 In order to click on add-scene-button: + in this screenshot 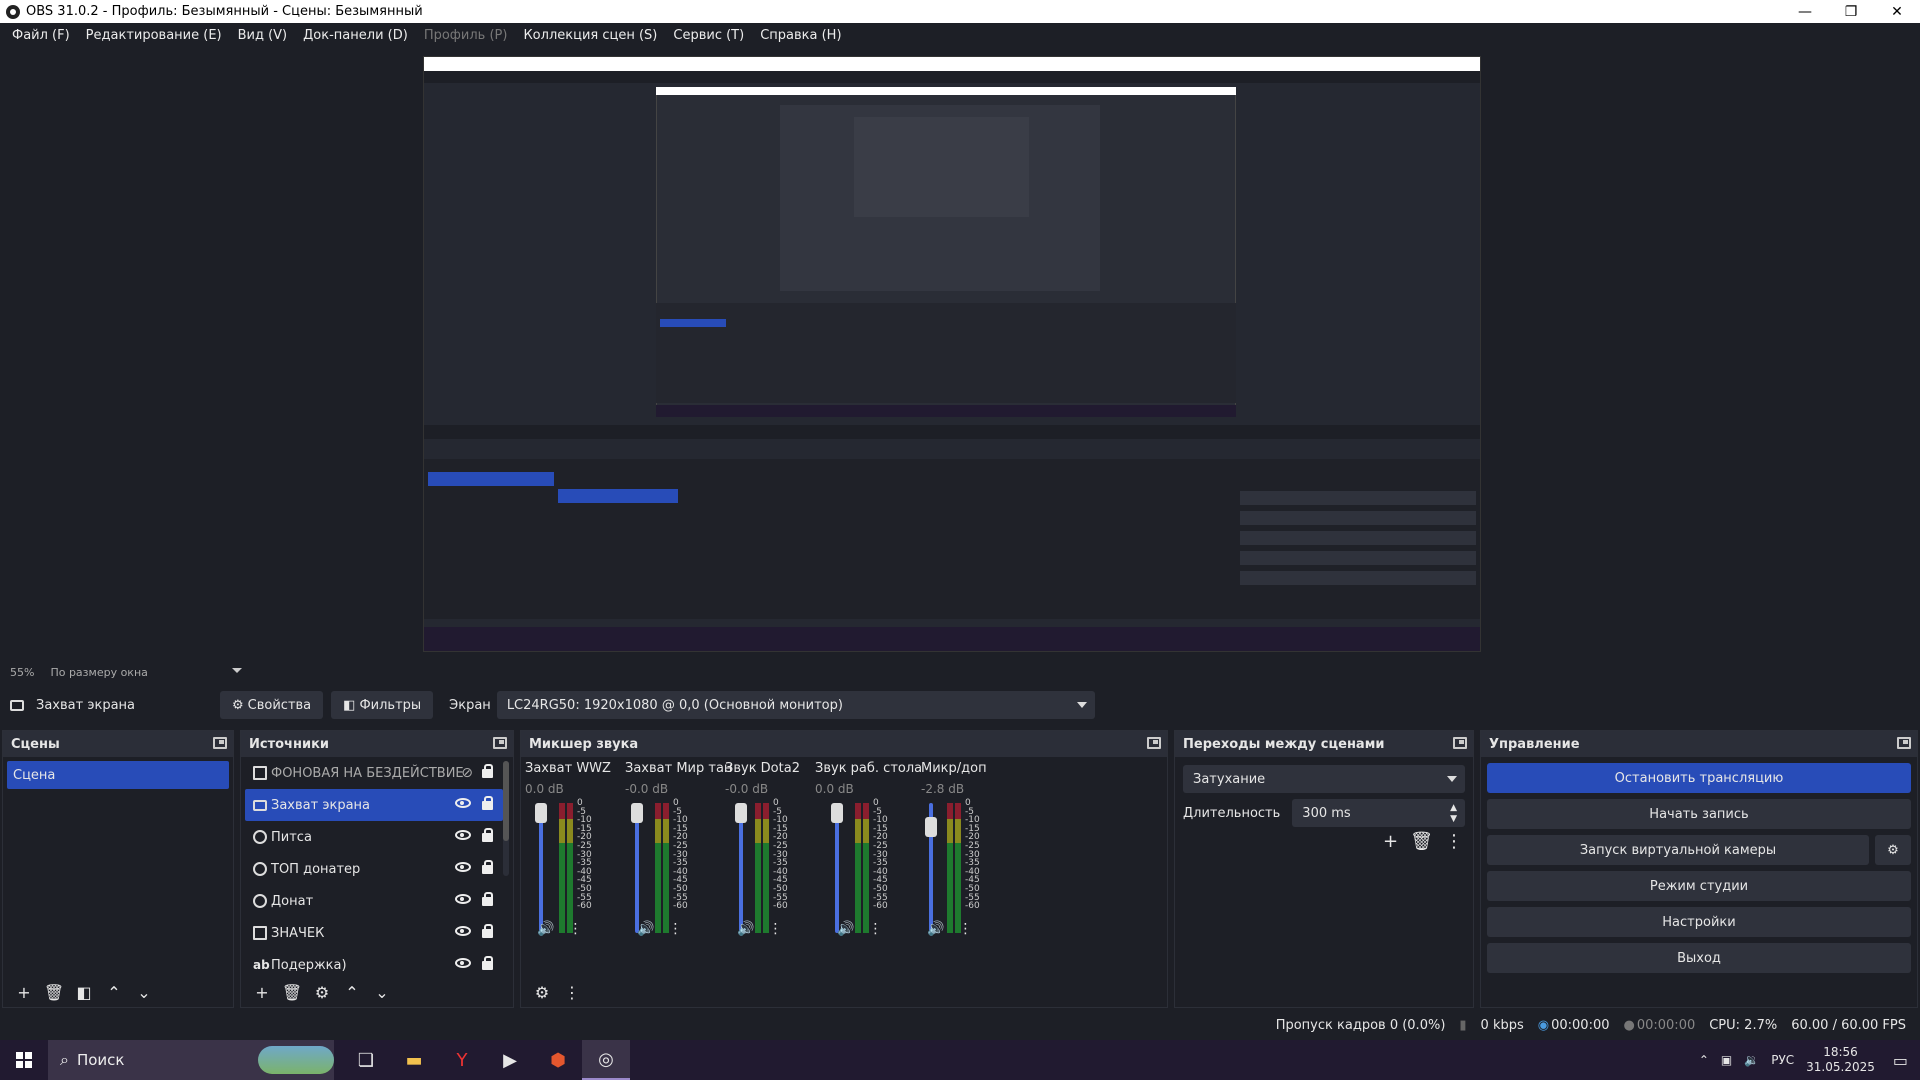, I will do `click(24, 992)`.